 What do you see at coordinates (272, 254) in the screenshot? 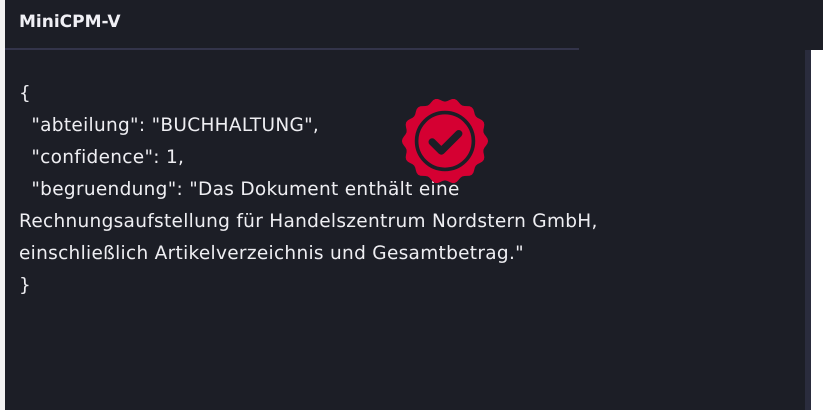
I see `response-line: einschließlich Artikelverzeichnis und Gesamtbetrag."` at bounding box center [272, 254].